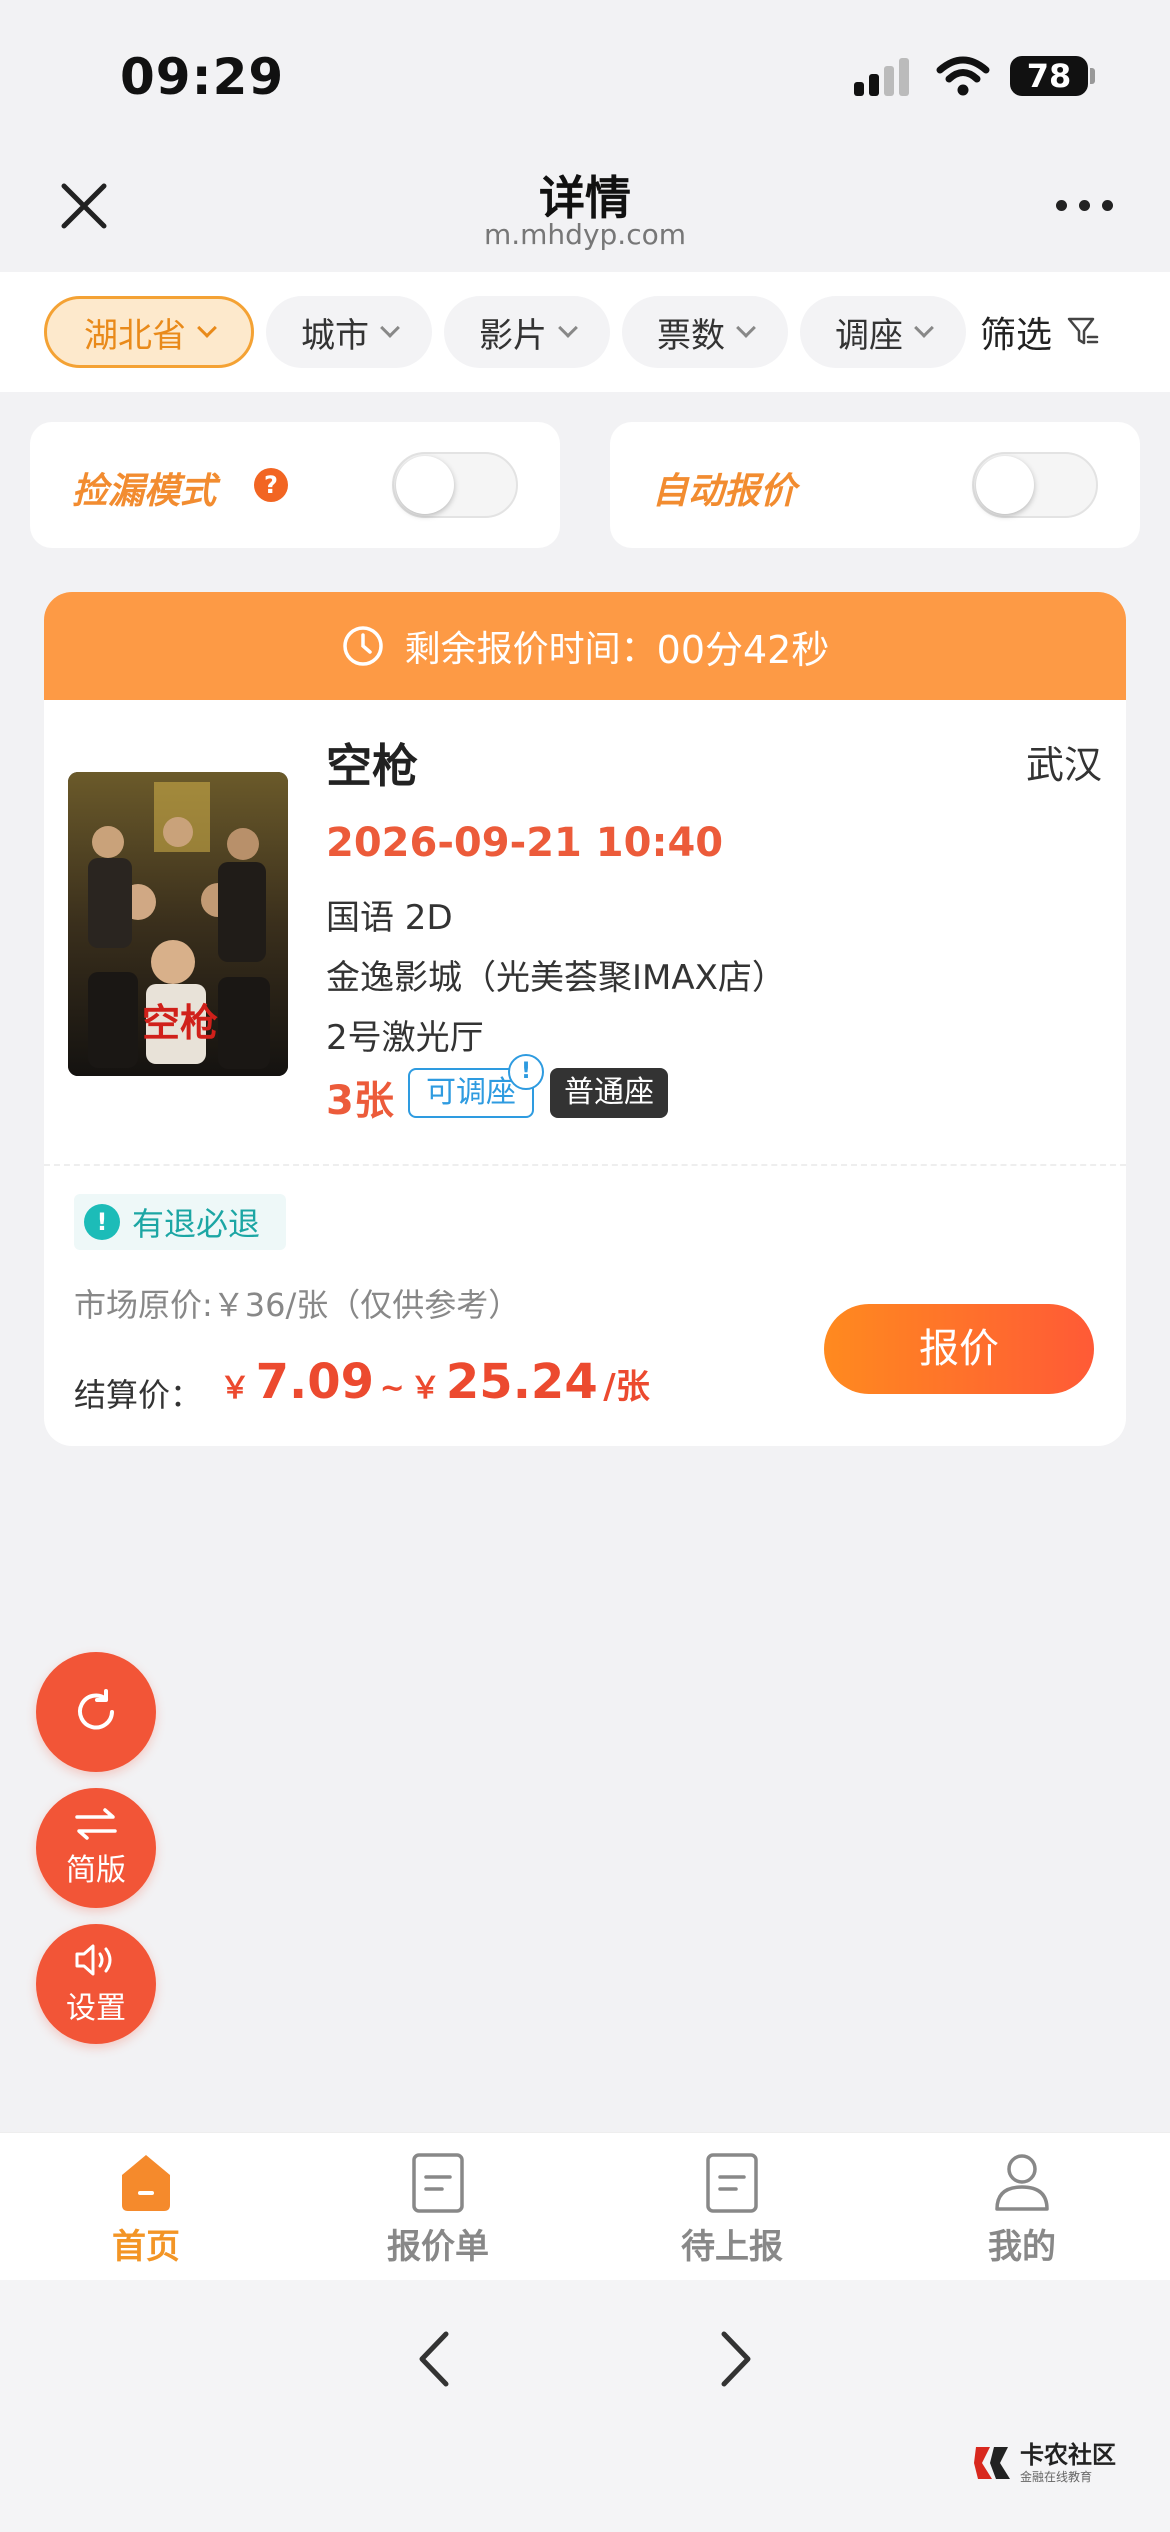 The width and height of the screenshot is (1170, 2532). I want to click on filter-ticket-count-label: 票数, so click(691, 335).